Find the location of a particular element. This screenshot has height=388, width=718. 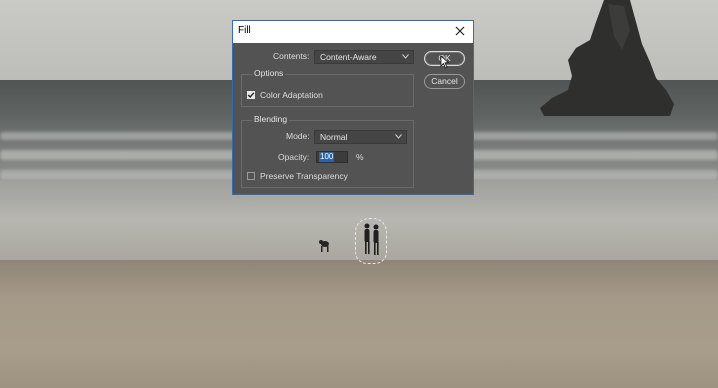

dialog-title: Fill is located at coordinates (244, 30).